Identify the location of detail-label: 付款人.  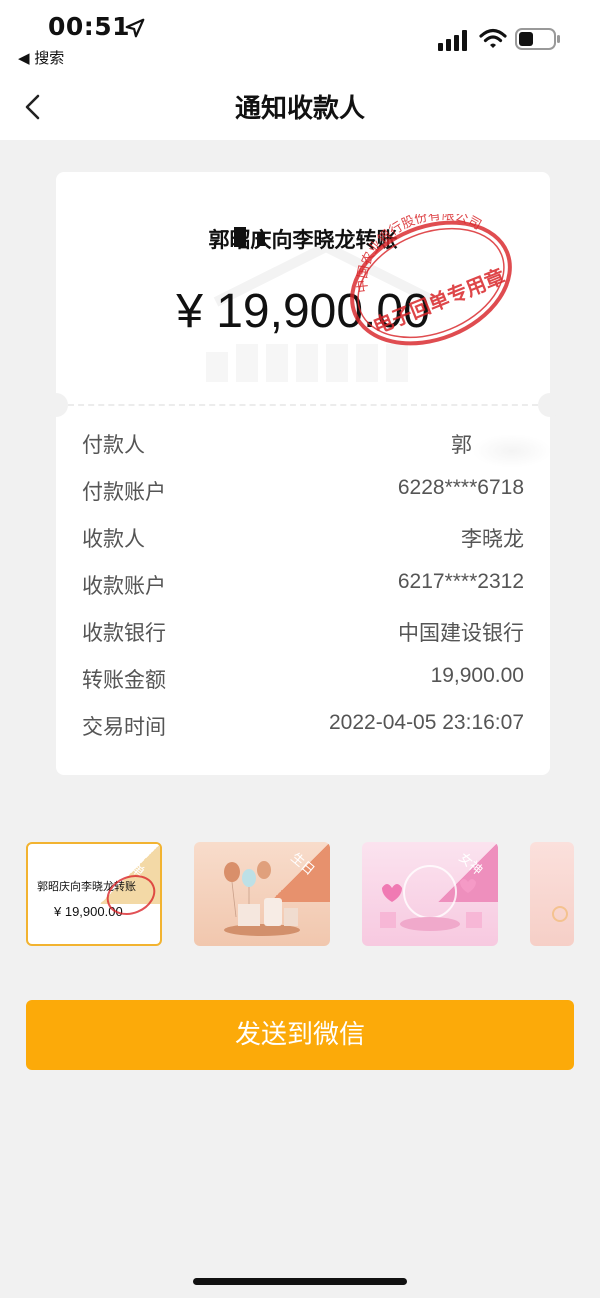
(113, 445).